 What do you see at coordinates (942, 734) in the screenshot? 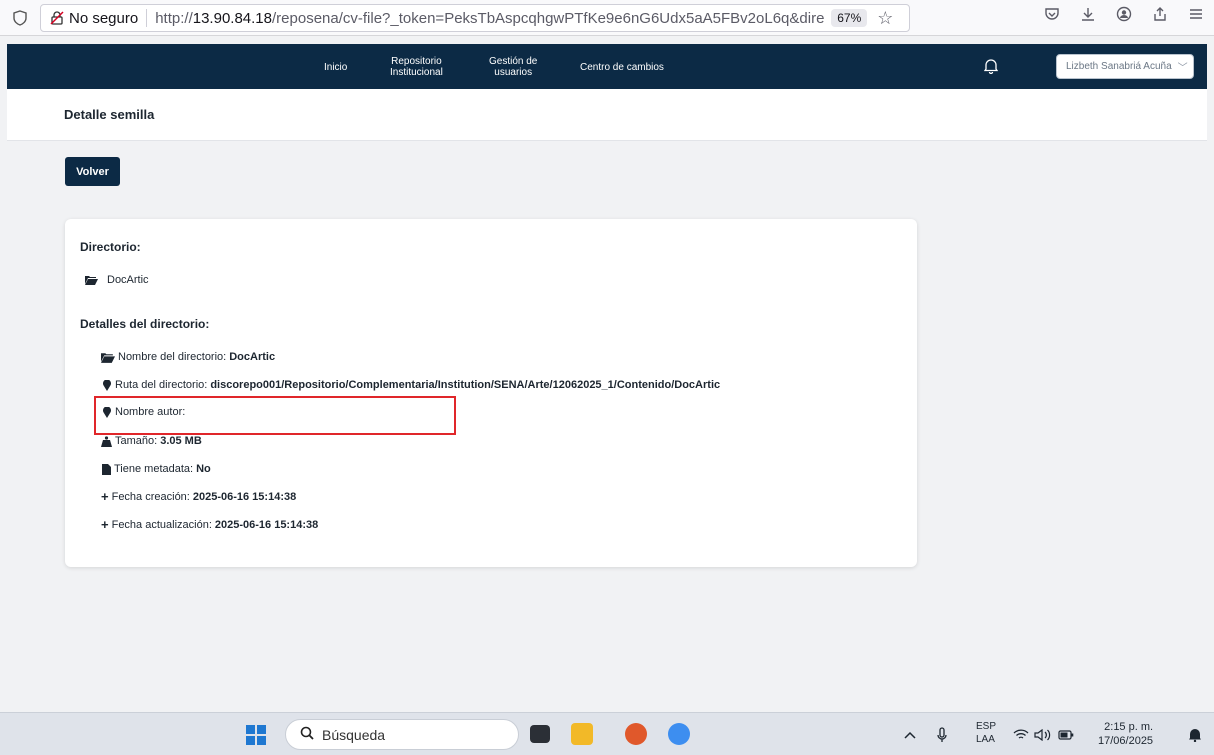
I see `microphone-icon` at bounding box center [942, 734].